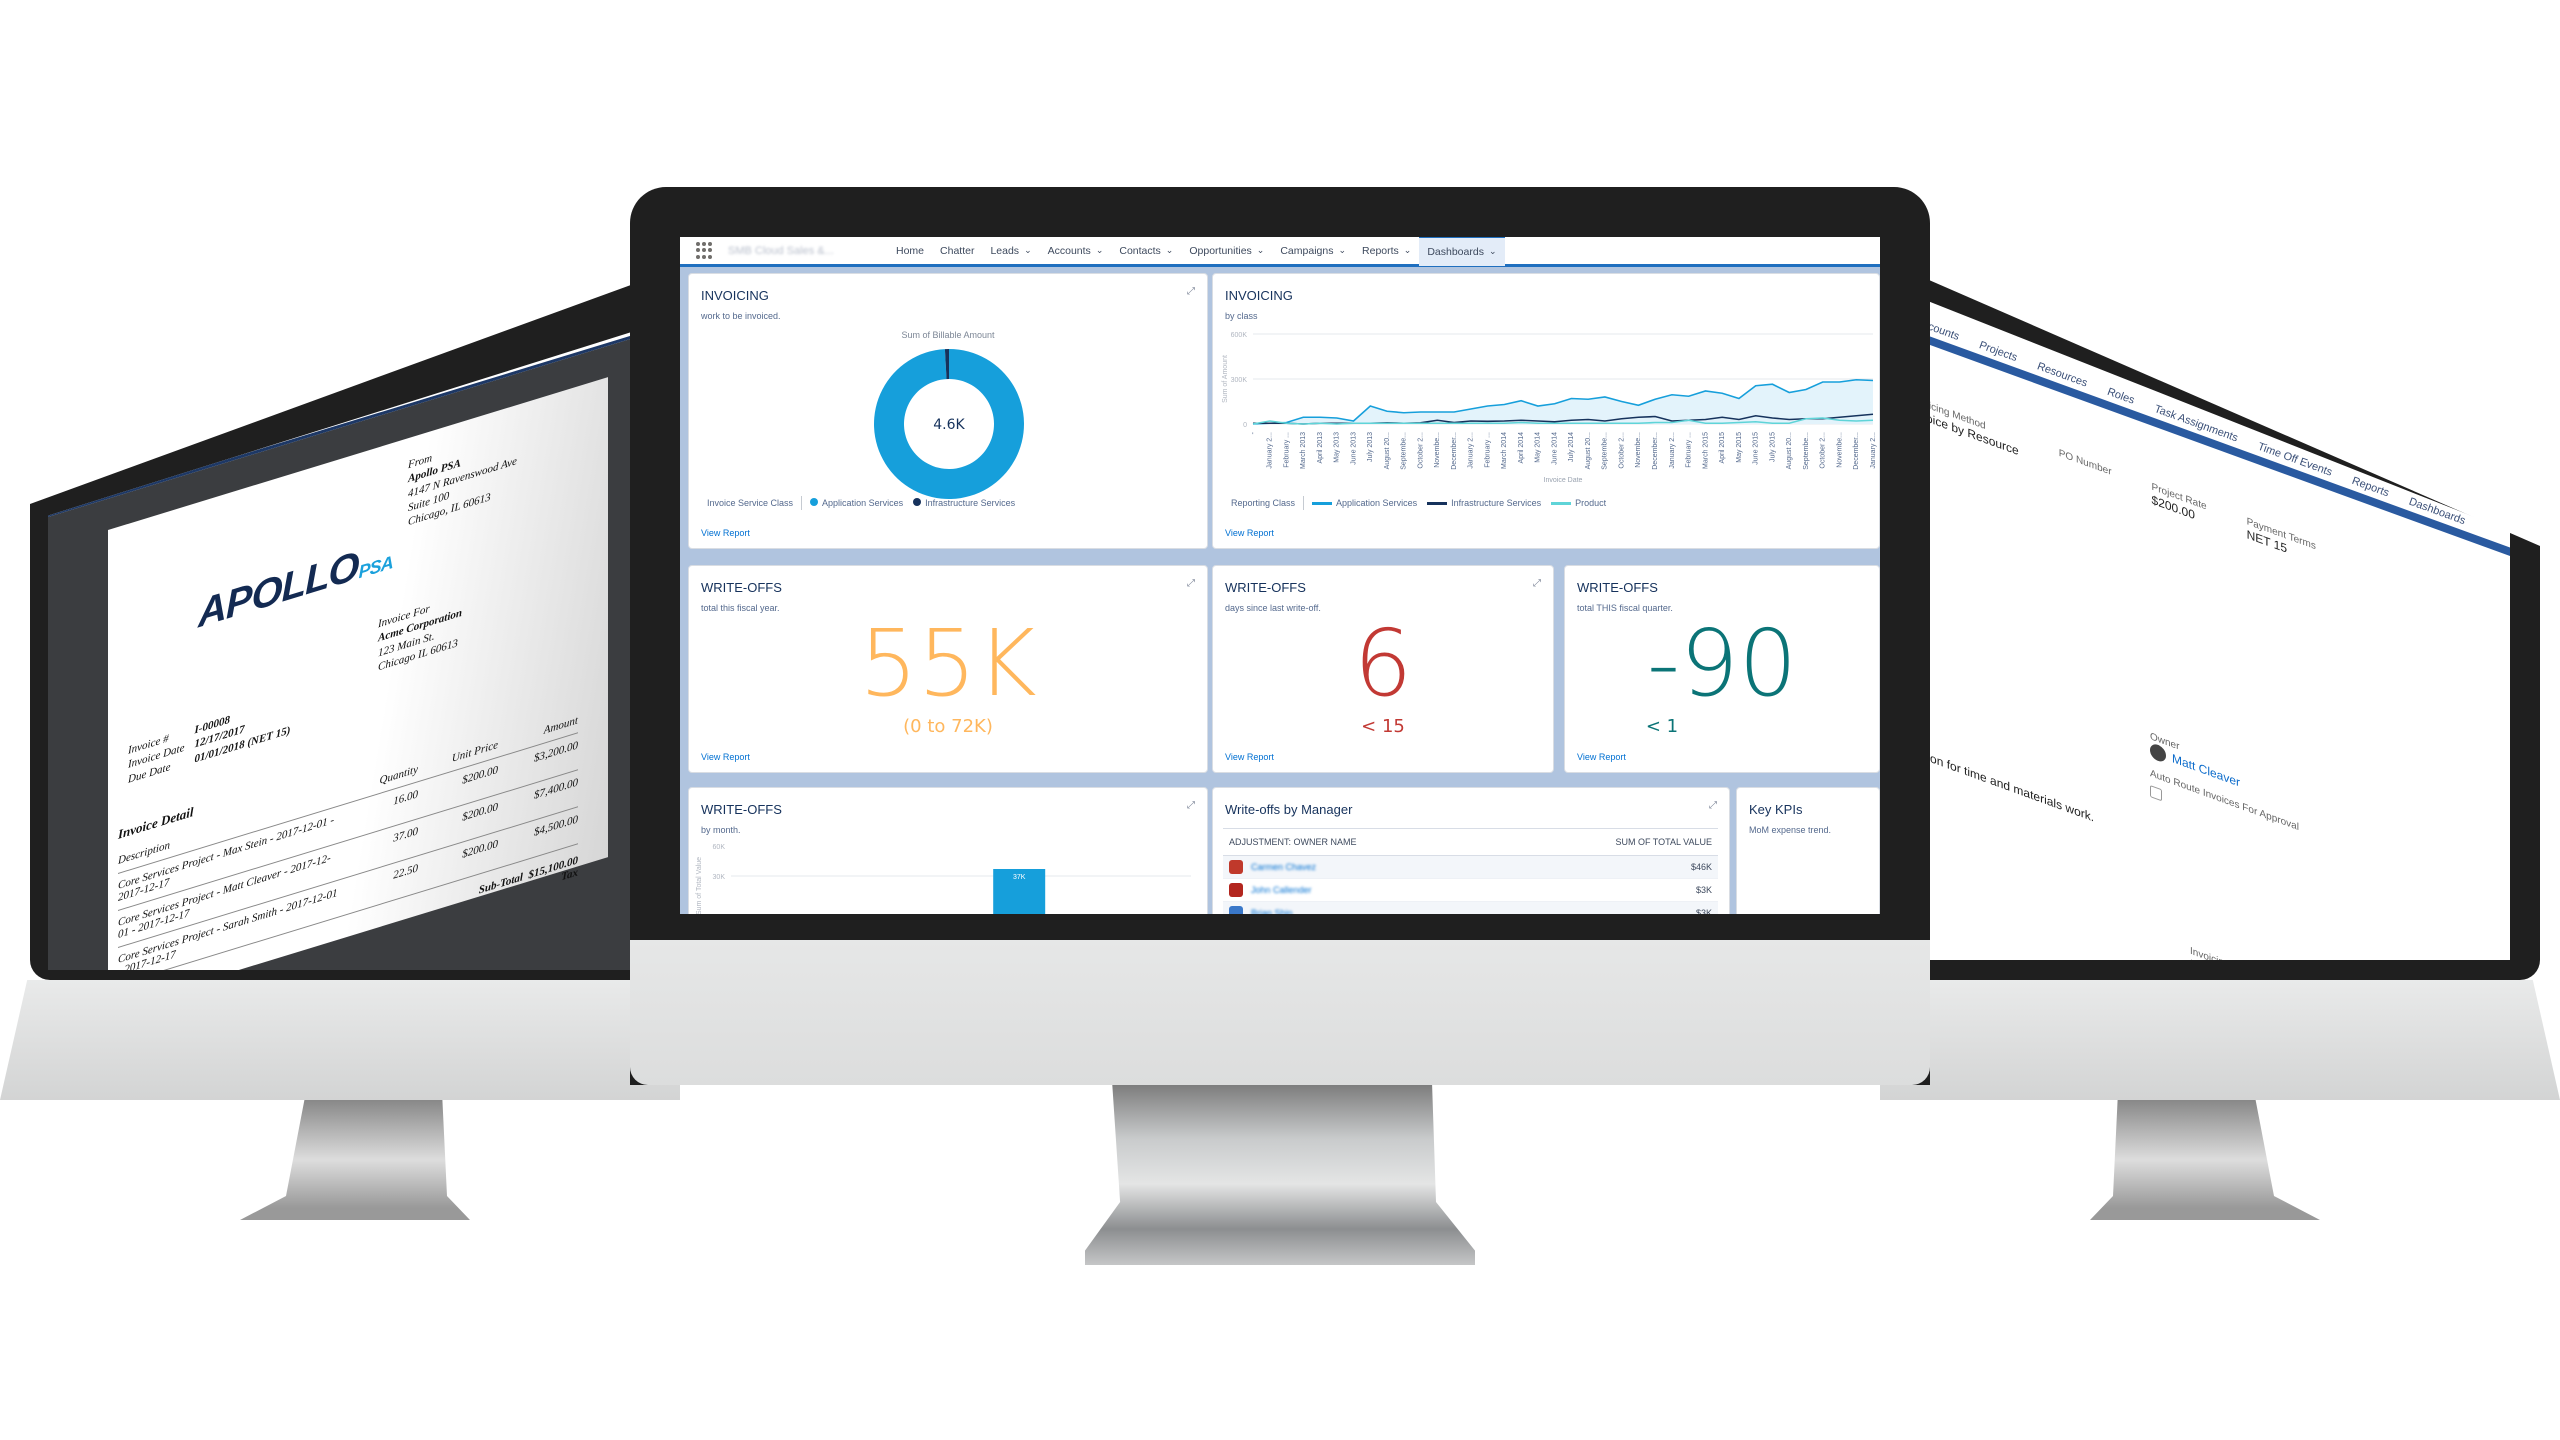 The width and height of the screenshot is (2560, 1440). I want to click on center-monitor-chin, so click(1280, 1012).